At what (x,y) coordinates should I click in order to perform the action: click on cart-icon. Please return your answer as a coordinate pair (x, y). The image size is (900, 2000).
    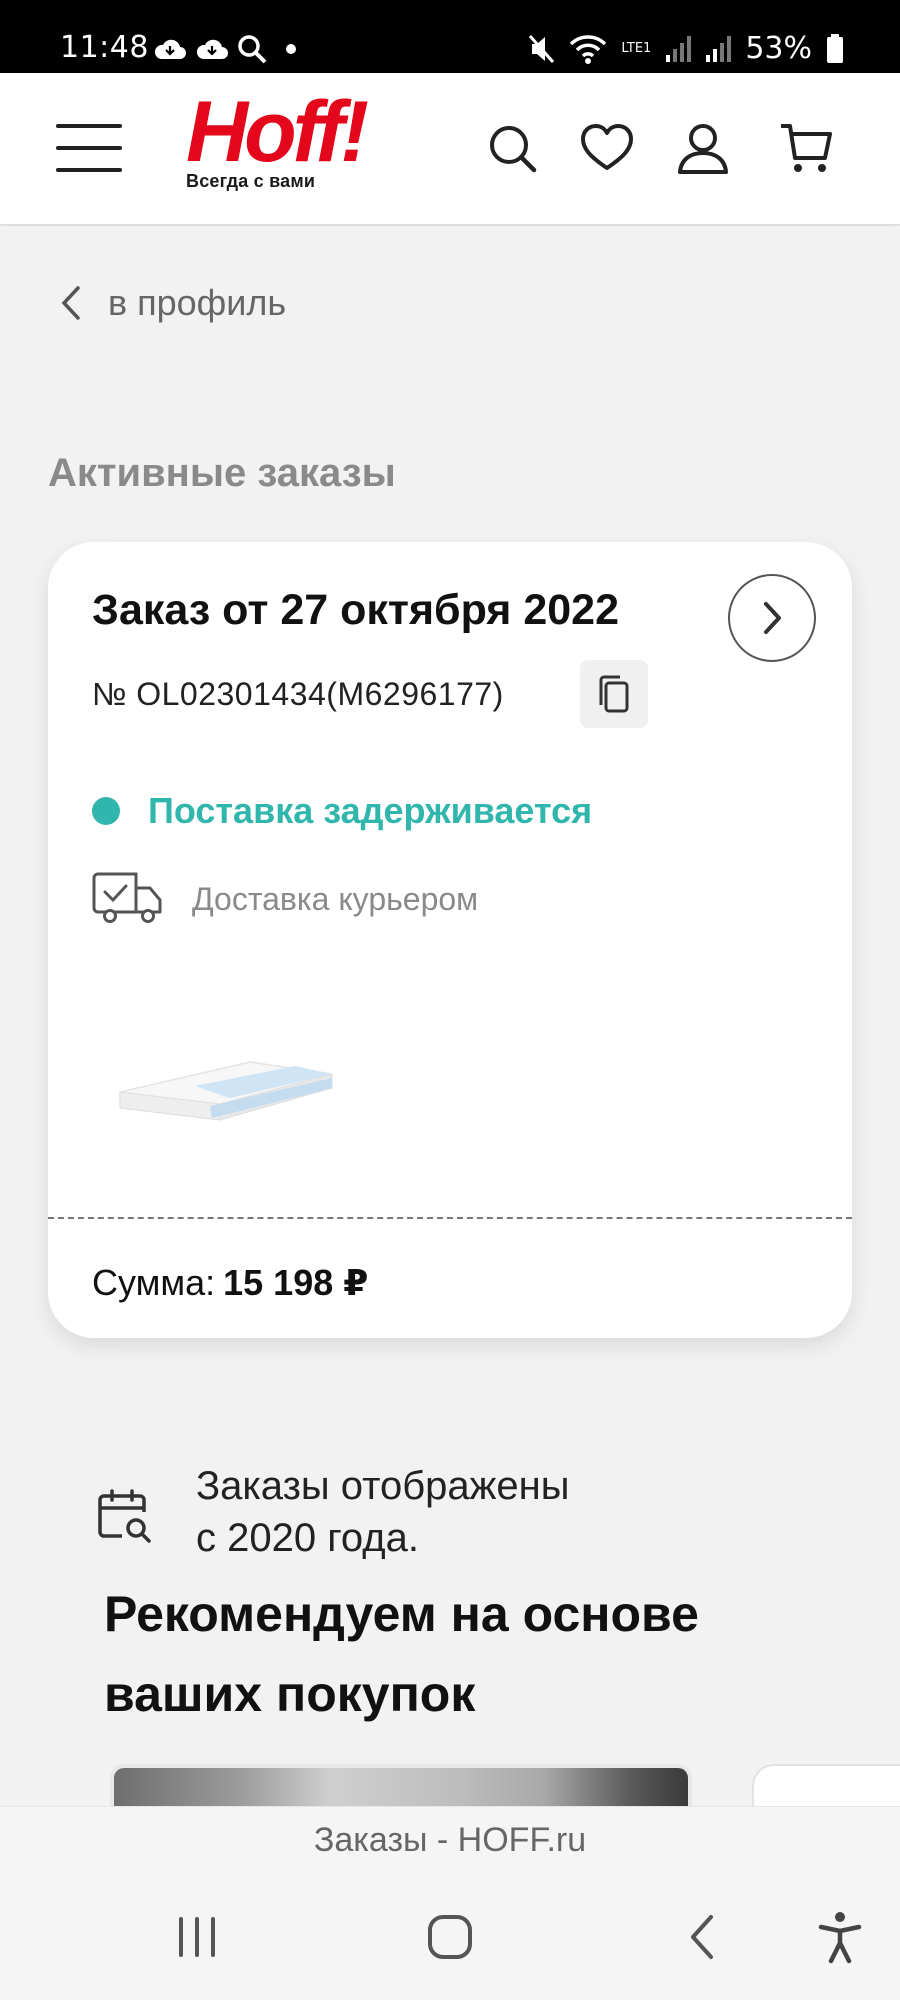
    Looking at the image, I should click on (806, 148).